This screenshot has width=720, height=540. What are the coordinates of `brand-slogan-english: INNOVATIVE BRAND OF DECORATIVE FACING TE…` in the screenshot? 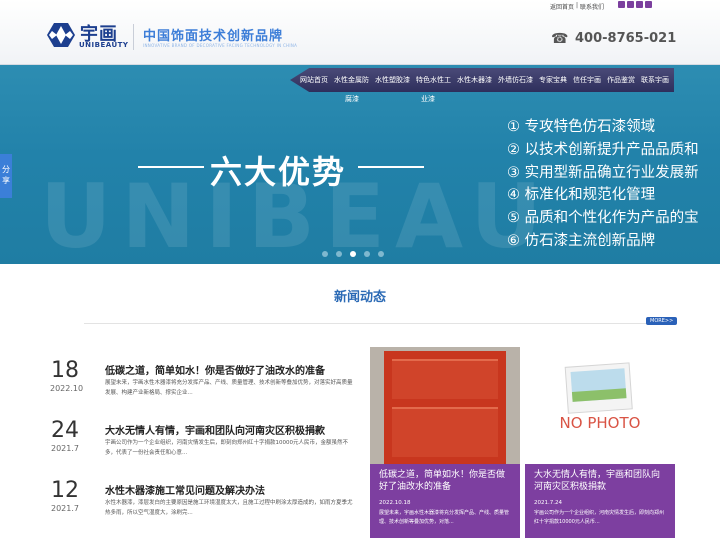 It's located at (220, 45).